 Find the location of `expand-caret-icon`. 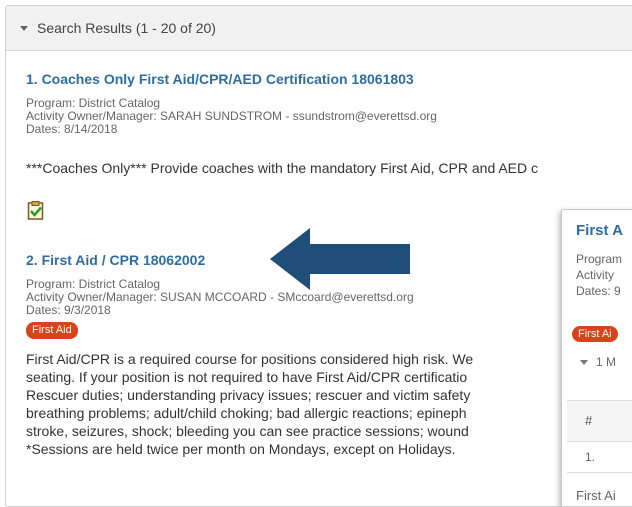

expand-caret-icon is located at coordinates (584, 362).